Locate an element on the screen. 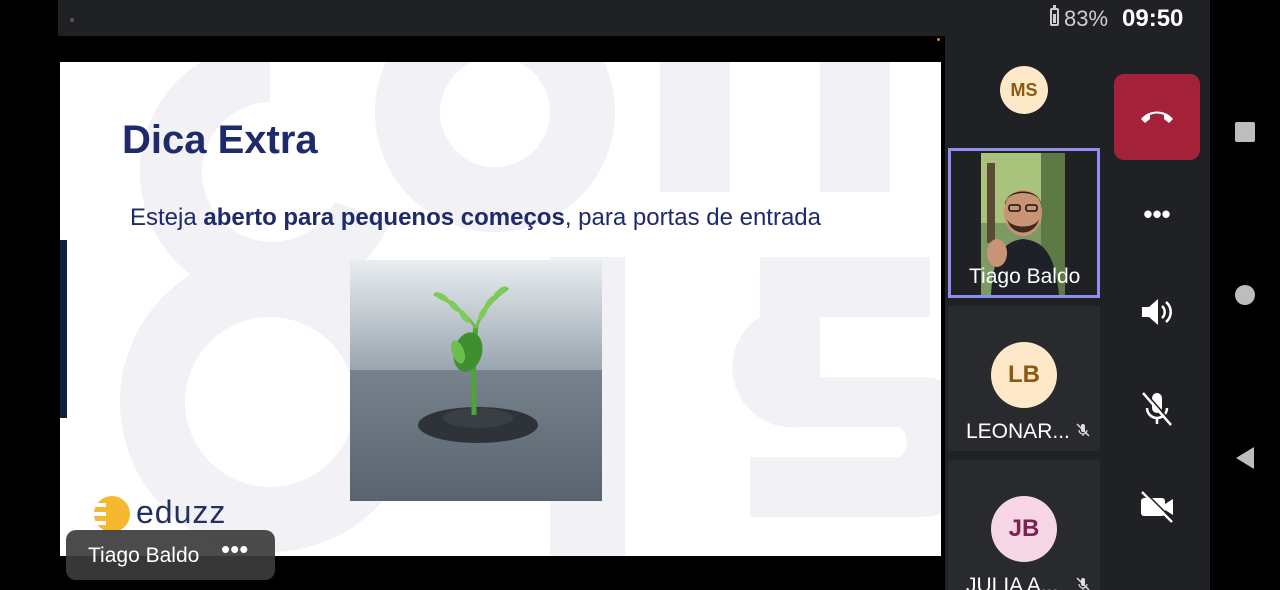 The width and height of the screenshot is (1280, 590). presenter-more-button: ••• is located at coordinates (234, 549).